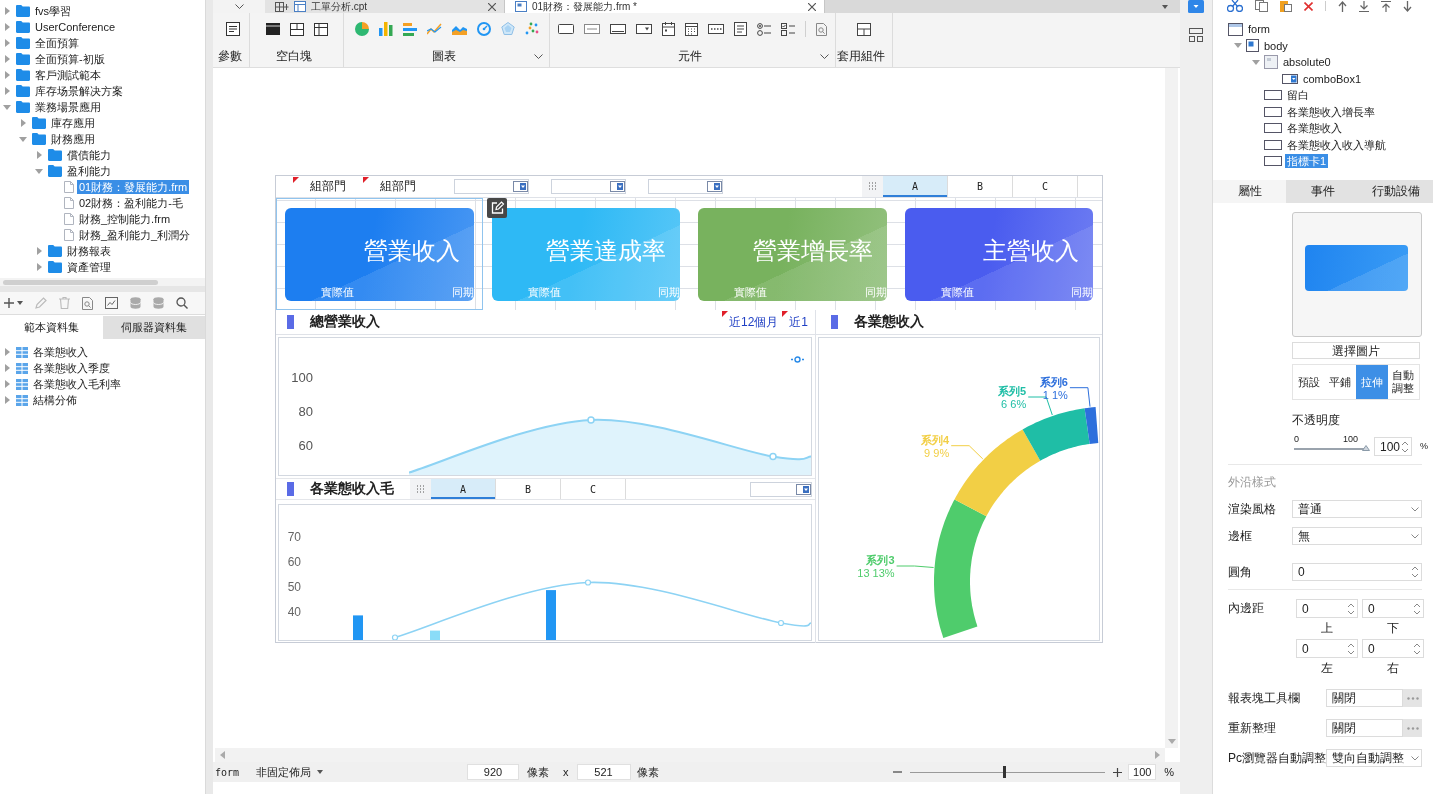 The image size is (1433, 794). Describe the element at coordinates (1250, 191) in the screenshot. I see `tab: 屬性` at that location.